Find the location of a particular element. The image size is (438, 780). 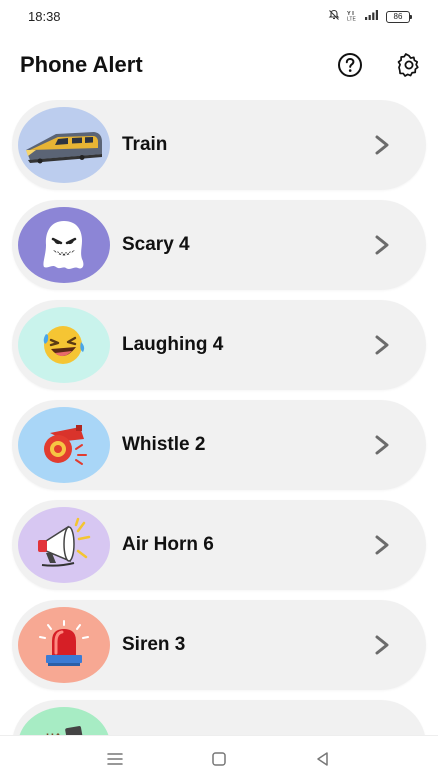

home-button is located at coordinates (219, 759).